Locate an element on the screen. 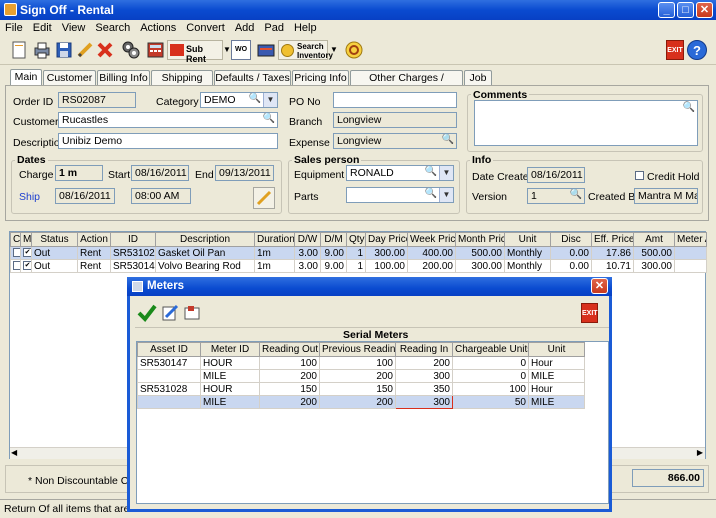 This screenshot has width=716, height=518. column-header: Meter A is located at coordinates (690, 239).